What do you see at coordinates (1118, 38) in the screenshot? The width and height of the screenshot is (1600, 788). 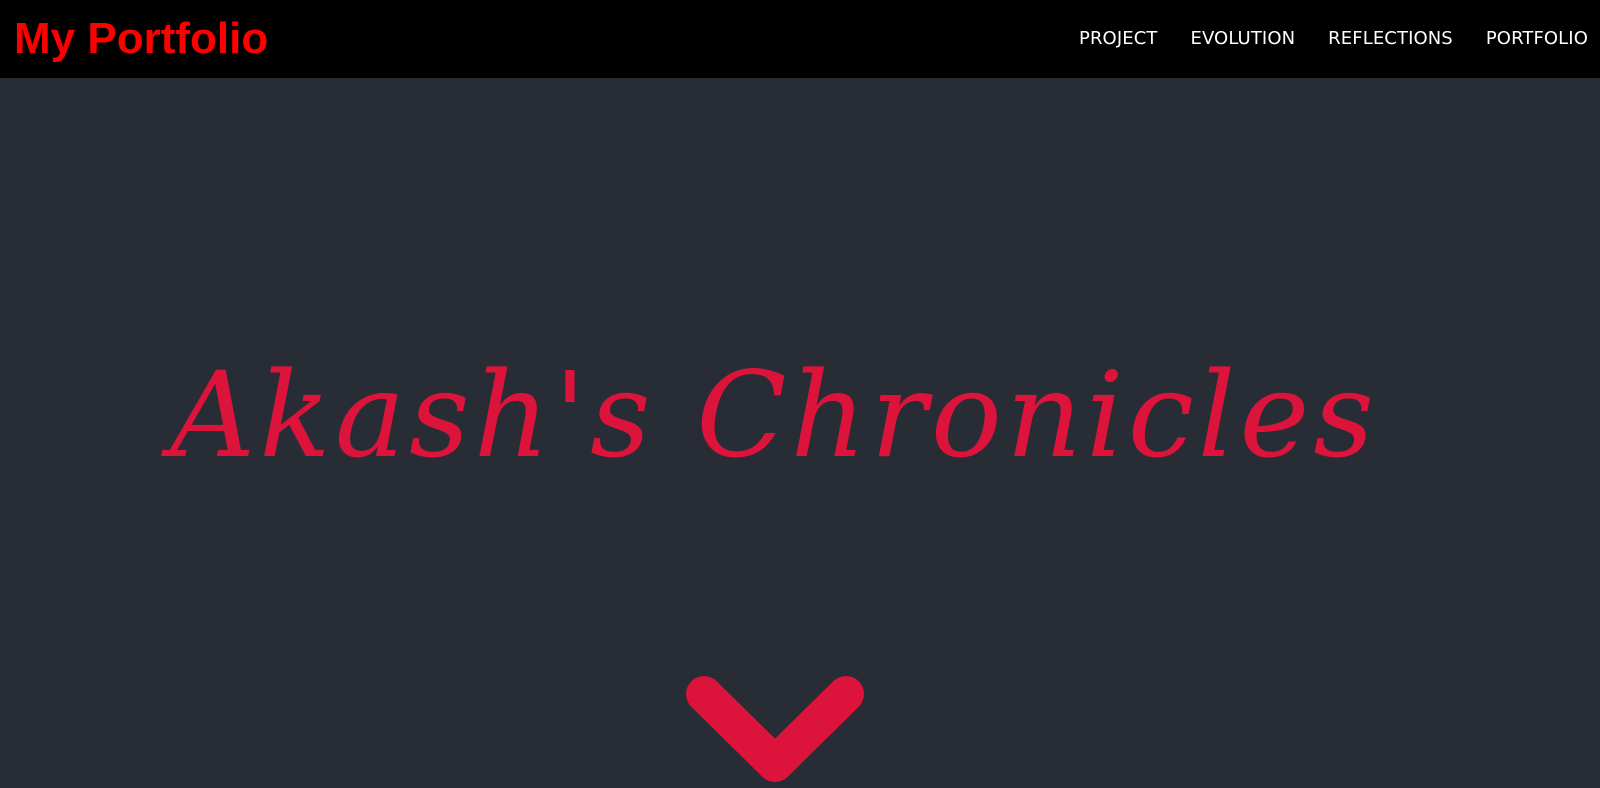 I see `nav-link-project: PROJECT` at bounding box center [1118, 38].